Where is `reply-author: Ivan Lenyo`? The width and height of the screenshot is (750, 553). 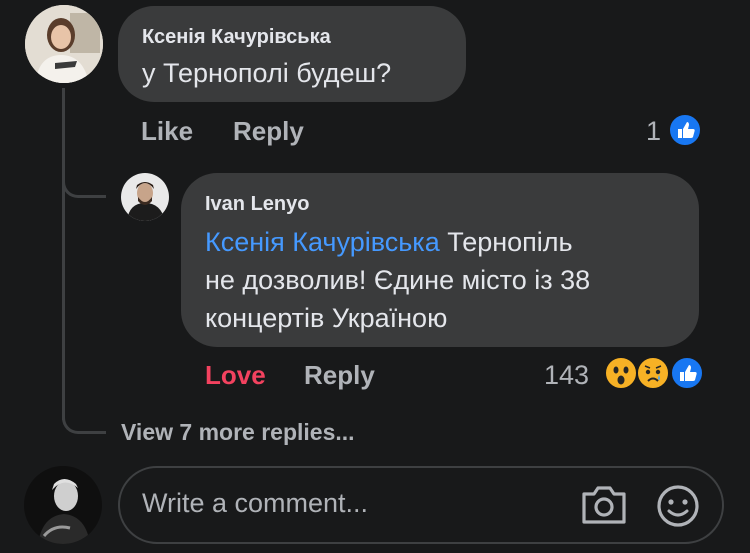
reply-author: Ivan Lenyo is located at coordinates (257, 204).